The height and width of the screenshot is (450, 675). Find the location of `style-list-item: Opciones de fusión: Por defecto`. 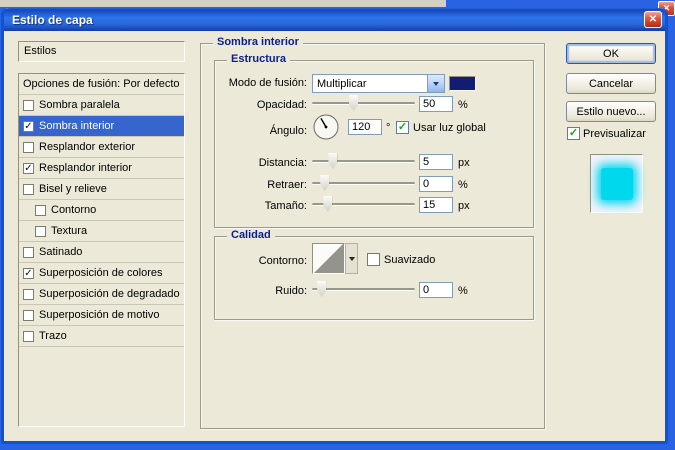

style-list-item: Opciones de fusión: Por defecto is located at coordinates (101, 84).